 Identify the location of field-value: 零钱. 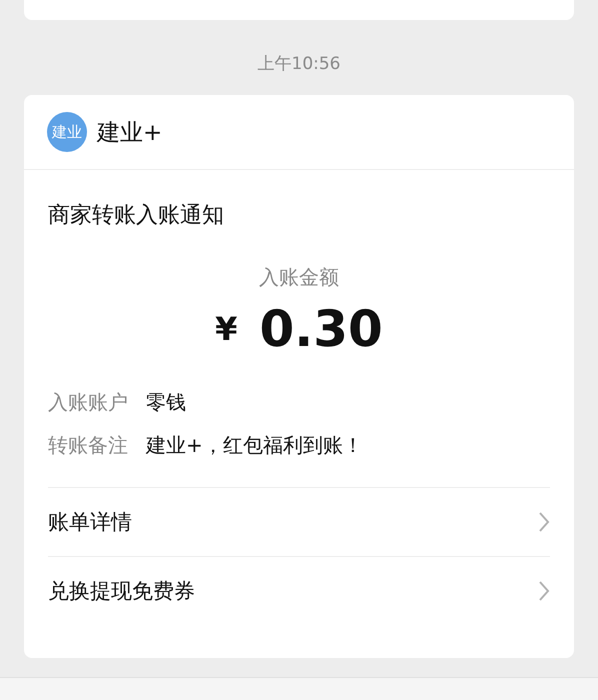
(166, 402).